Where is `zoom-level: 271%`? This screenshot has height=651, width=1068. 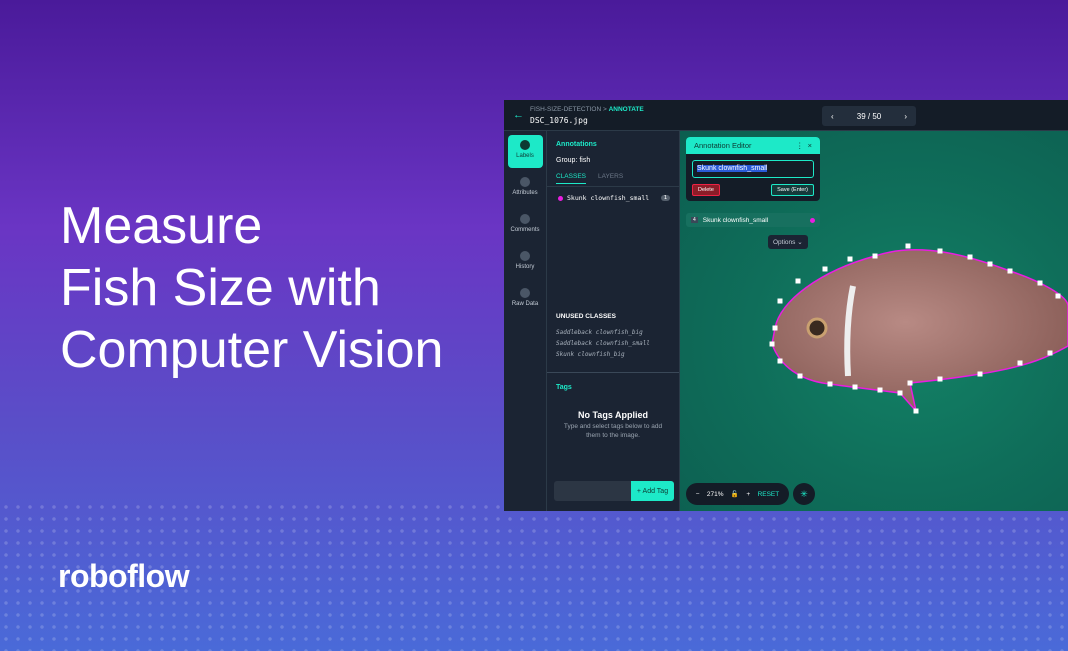
zoom-level: 271% is located at coordinates (715, 494).